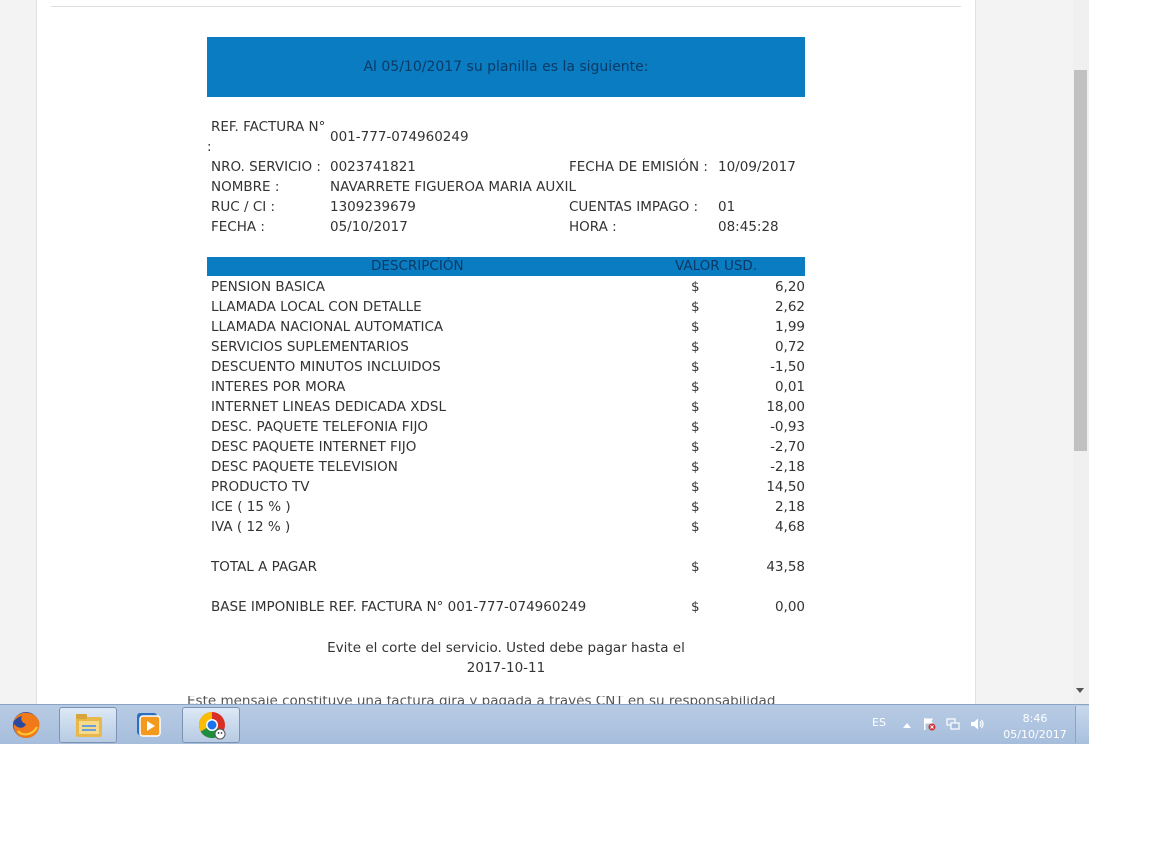 This screenshot has width=1152, height=864. Describe the element at coordinates (268, 127) in the screenshot. I see `ref-factura-label: REF. FACTURA N°` at that location.